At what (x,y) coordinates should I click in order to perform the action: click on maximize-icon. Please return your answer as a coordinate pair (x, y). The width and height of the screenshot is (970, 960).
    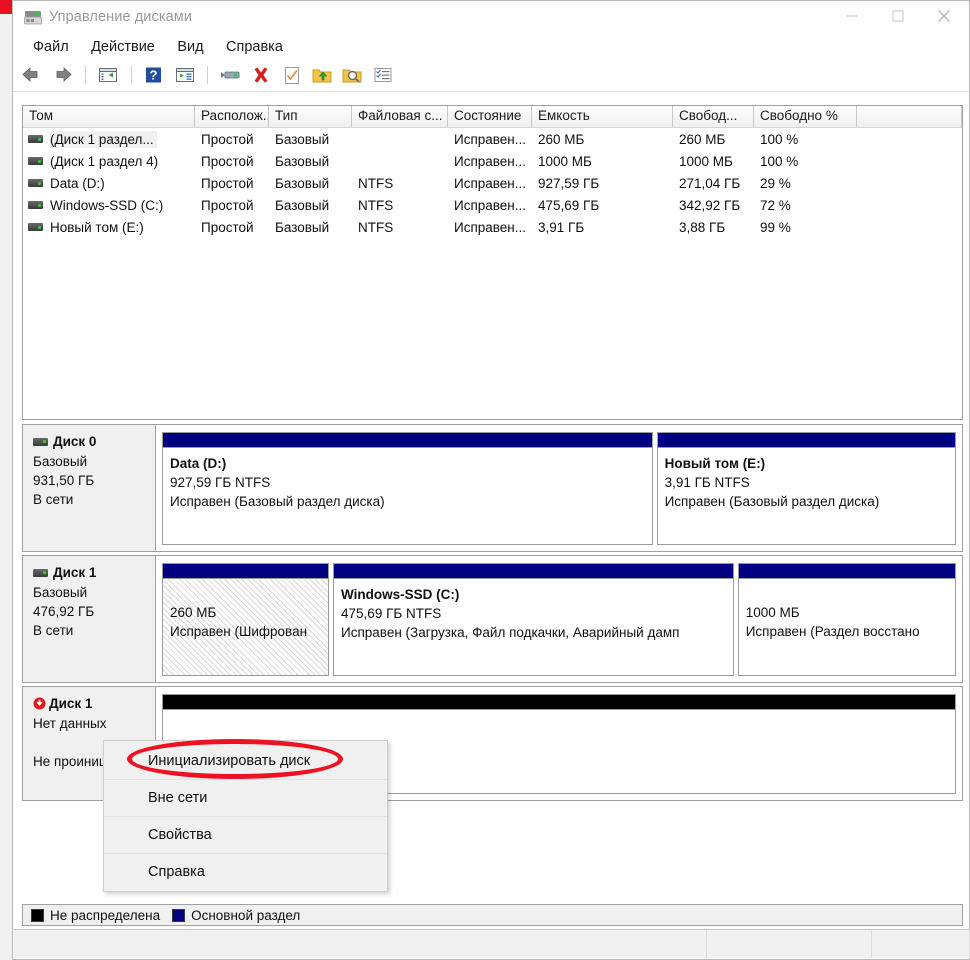
    Looking at the image, I should click on (898, 16).